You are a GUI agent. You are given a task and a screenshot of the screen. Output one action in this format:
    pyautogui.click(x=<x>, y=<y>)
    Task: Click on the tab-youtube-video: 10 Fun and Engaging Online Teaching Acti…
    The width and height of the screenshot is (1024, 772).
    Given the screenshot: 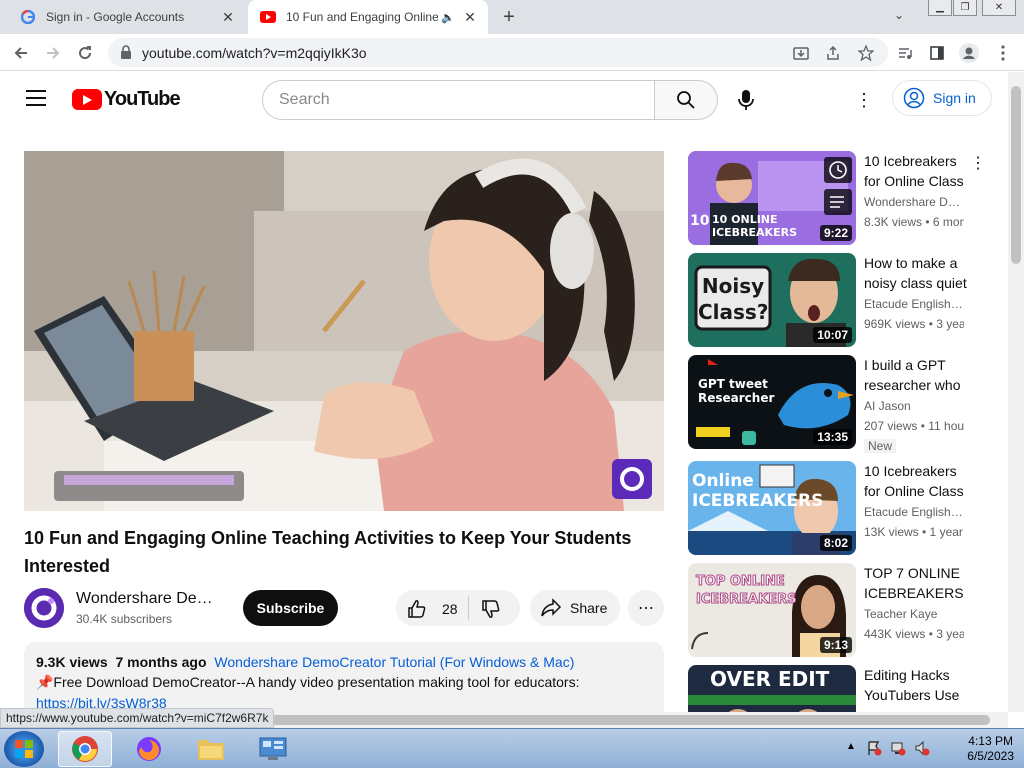 What is the action you would take?
    pyautogui.click(x=368, y=17)
    